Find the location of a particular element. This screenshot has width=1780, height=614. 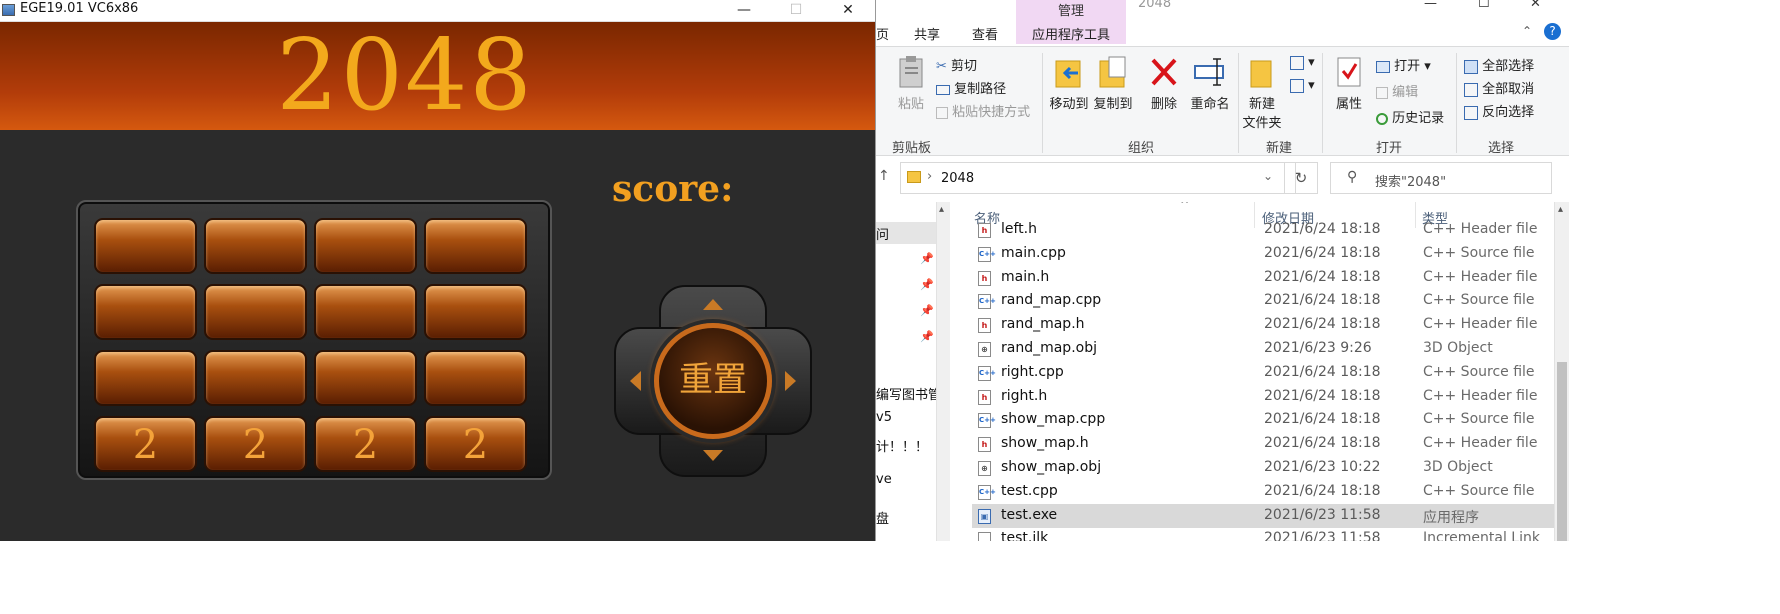

tab-manage: 管理 应用程序工具 is located at coordinates (1071, 22).